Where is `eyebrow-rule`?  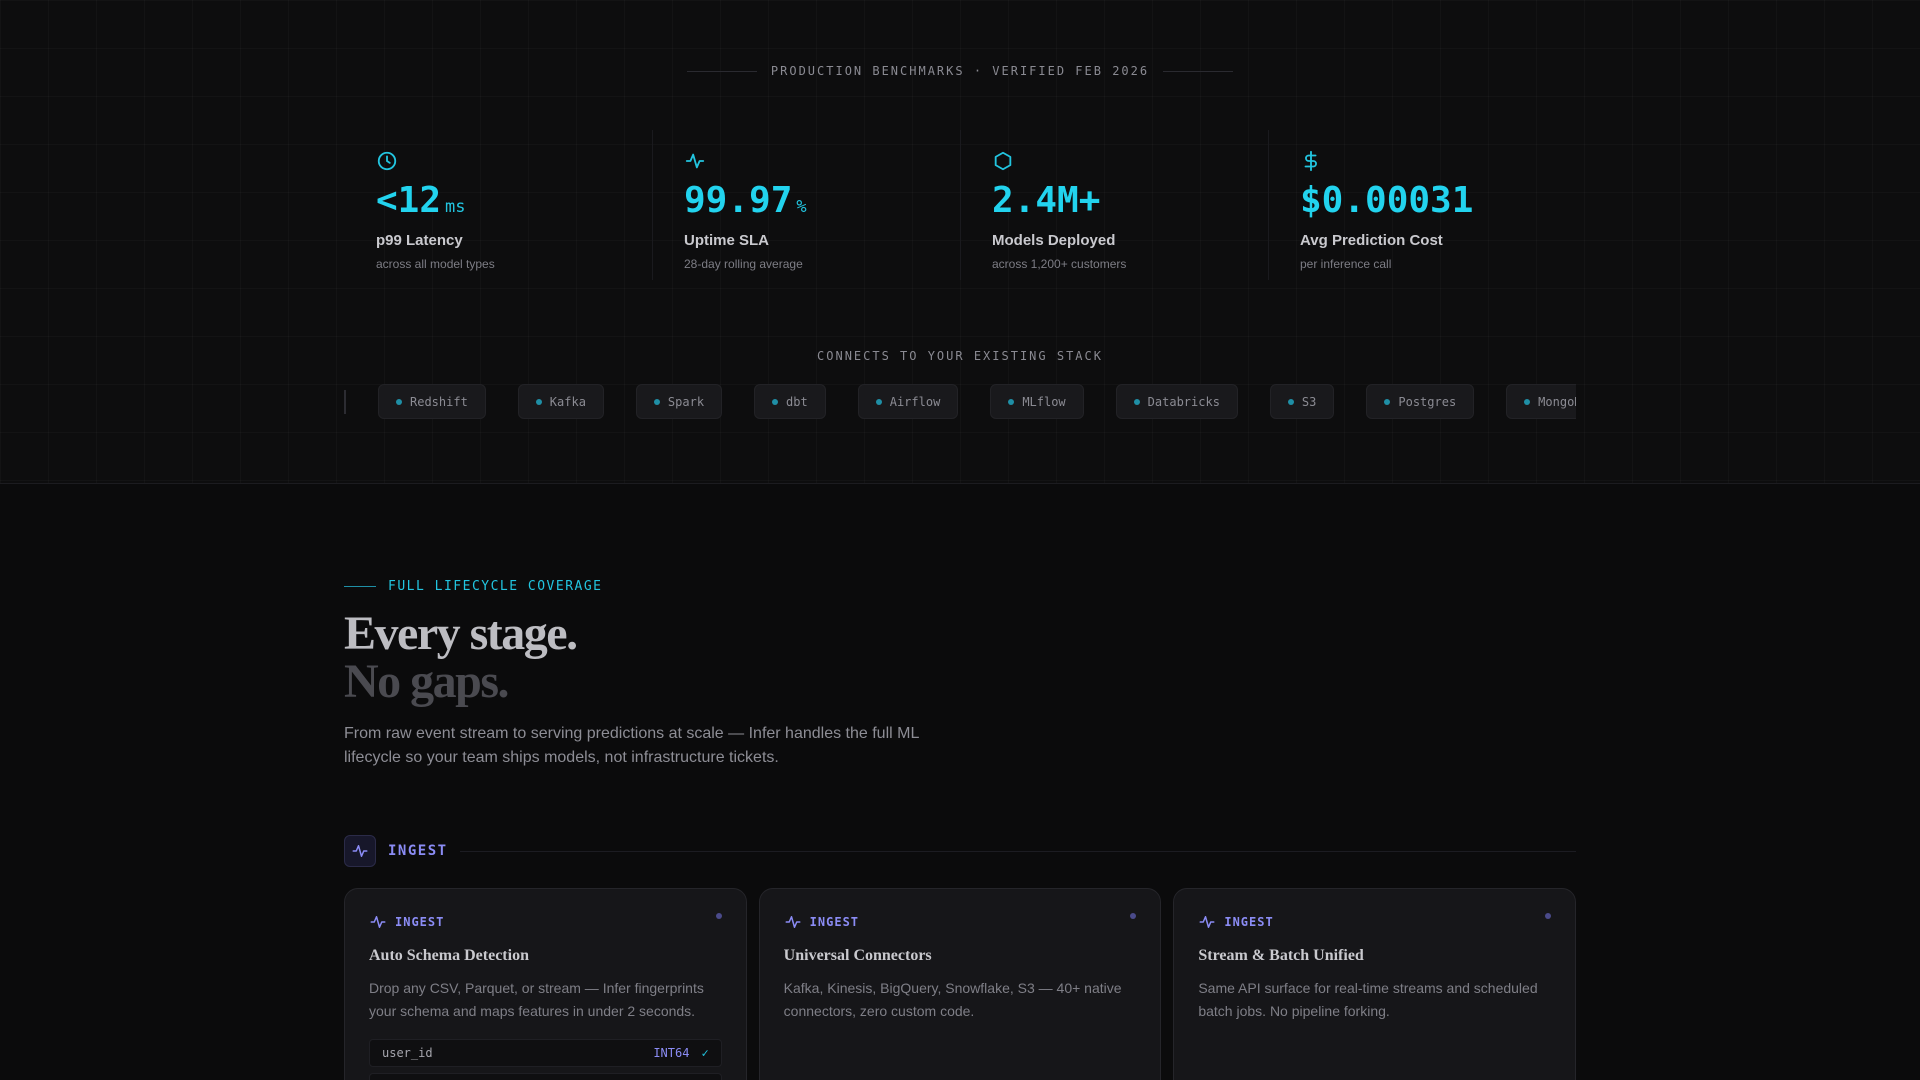
eyebrow-rule is located at coordinates (360, 586).